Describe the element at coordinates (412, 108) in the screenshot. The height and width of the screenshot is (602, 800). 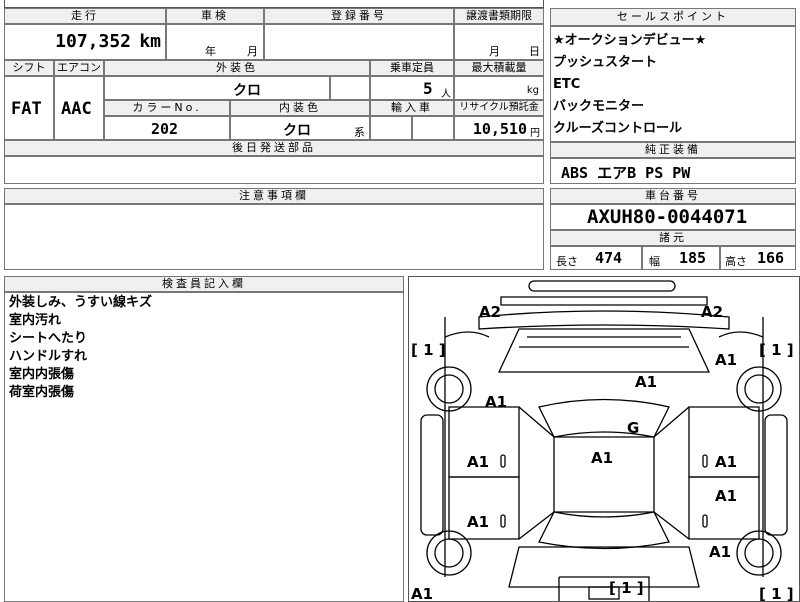
I see `import-header: 輸入車` at that location.